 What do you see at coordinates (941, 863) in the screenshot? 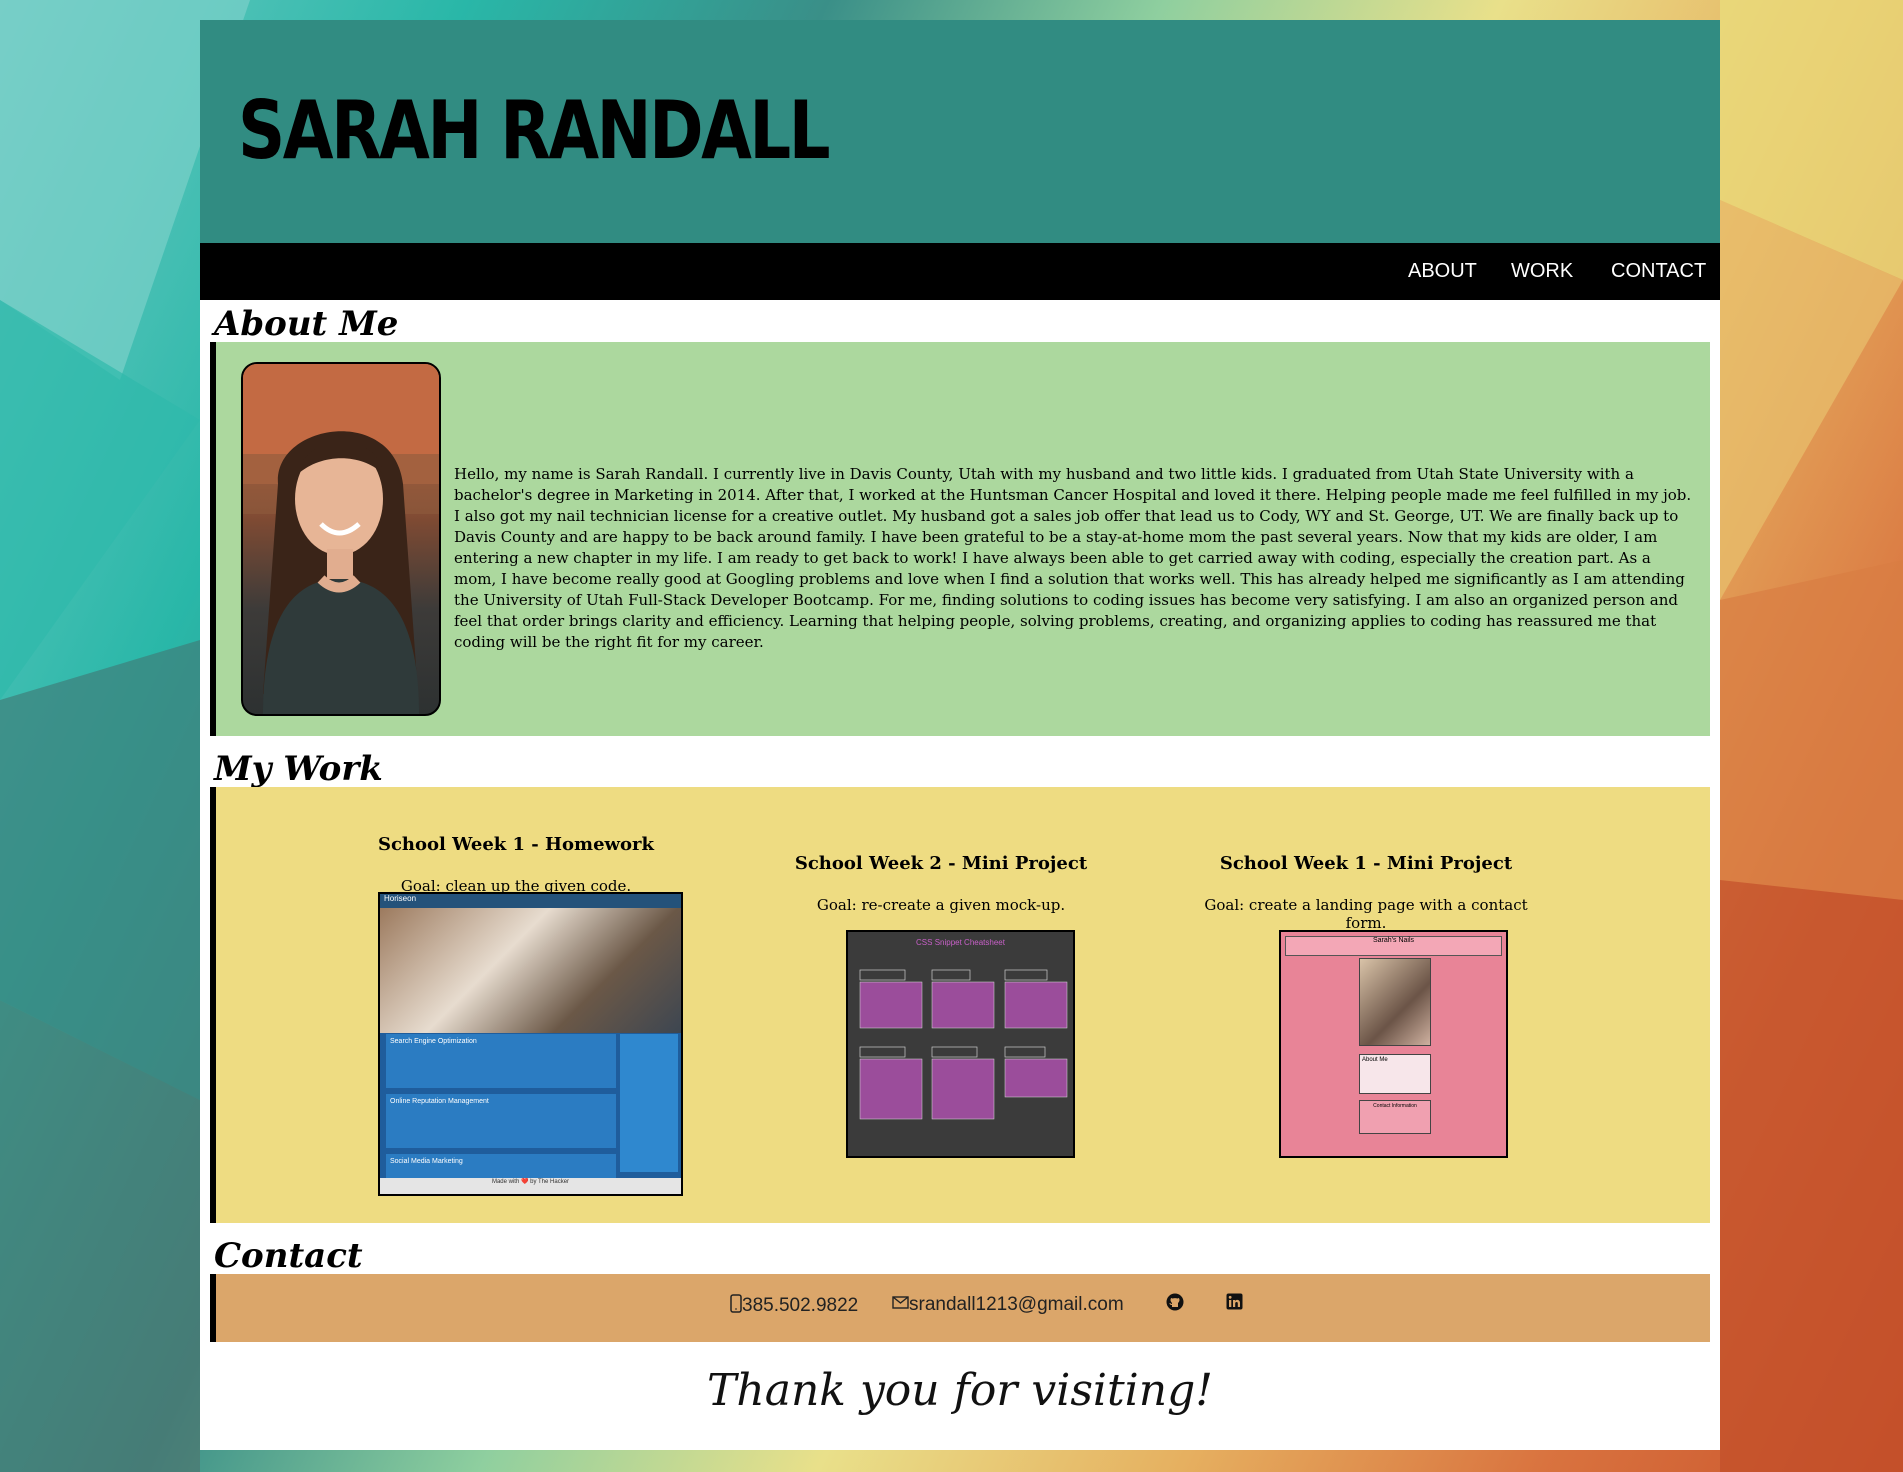
I see `project-title: School Week 2 - Mini Project` at bounding box center [941, 863].